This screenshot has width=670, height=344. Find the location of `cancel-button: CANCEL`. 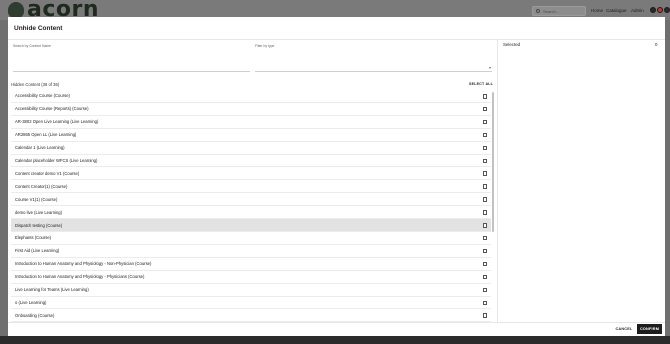

cancel-button: CANCEL is located at coordinates (624, 329).